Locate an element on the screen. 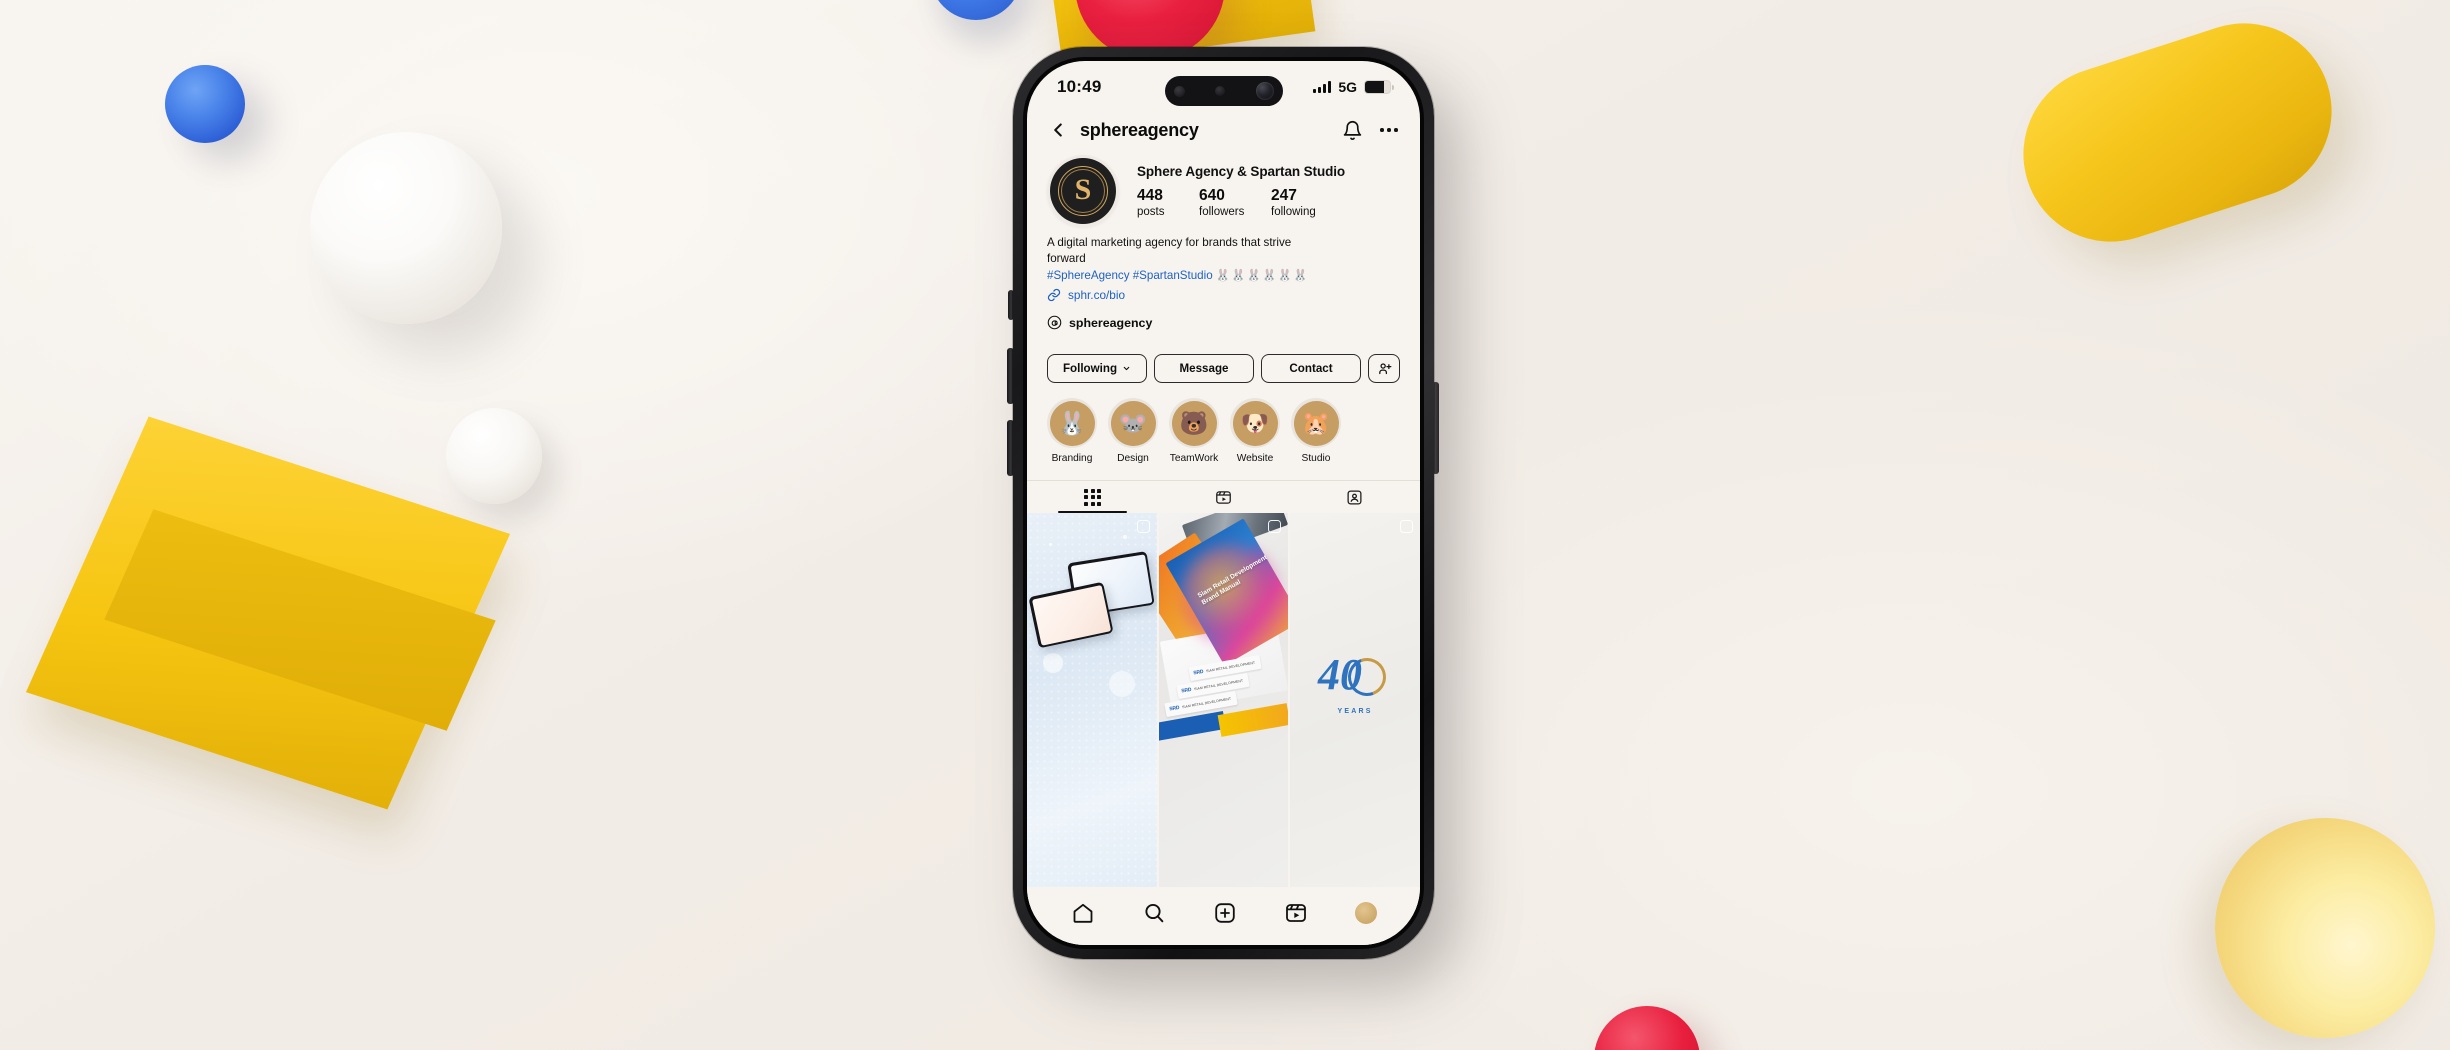  front-camera-icon is located at coordinates (1264, 91).